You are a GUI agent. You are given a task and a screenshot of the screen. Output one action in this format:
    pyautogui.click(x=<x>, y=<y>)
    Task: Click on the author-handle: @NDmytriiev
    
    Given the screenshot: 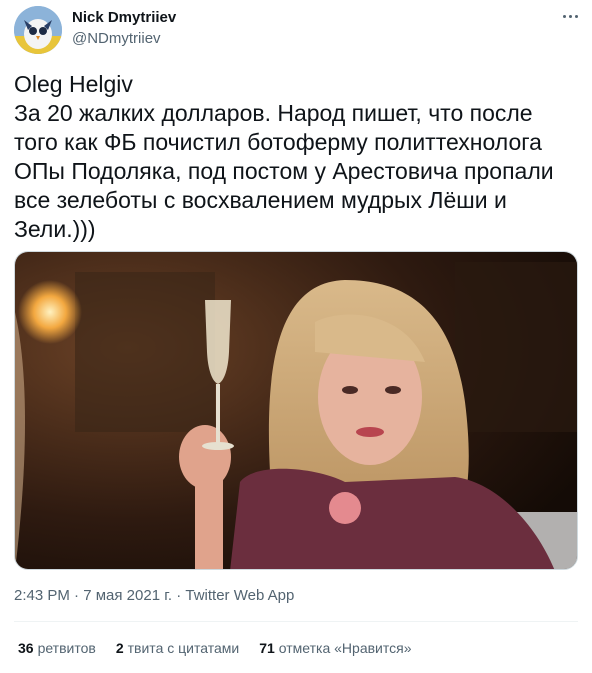 What is the action you would take?
    pyautogui.click(x=116, y=38)
    